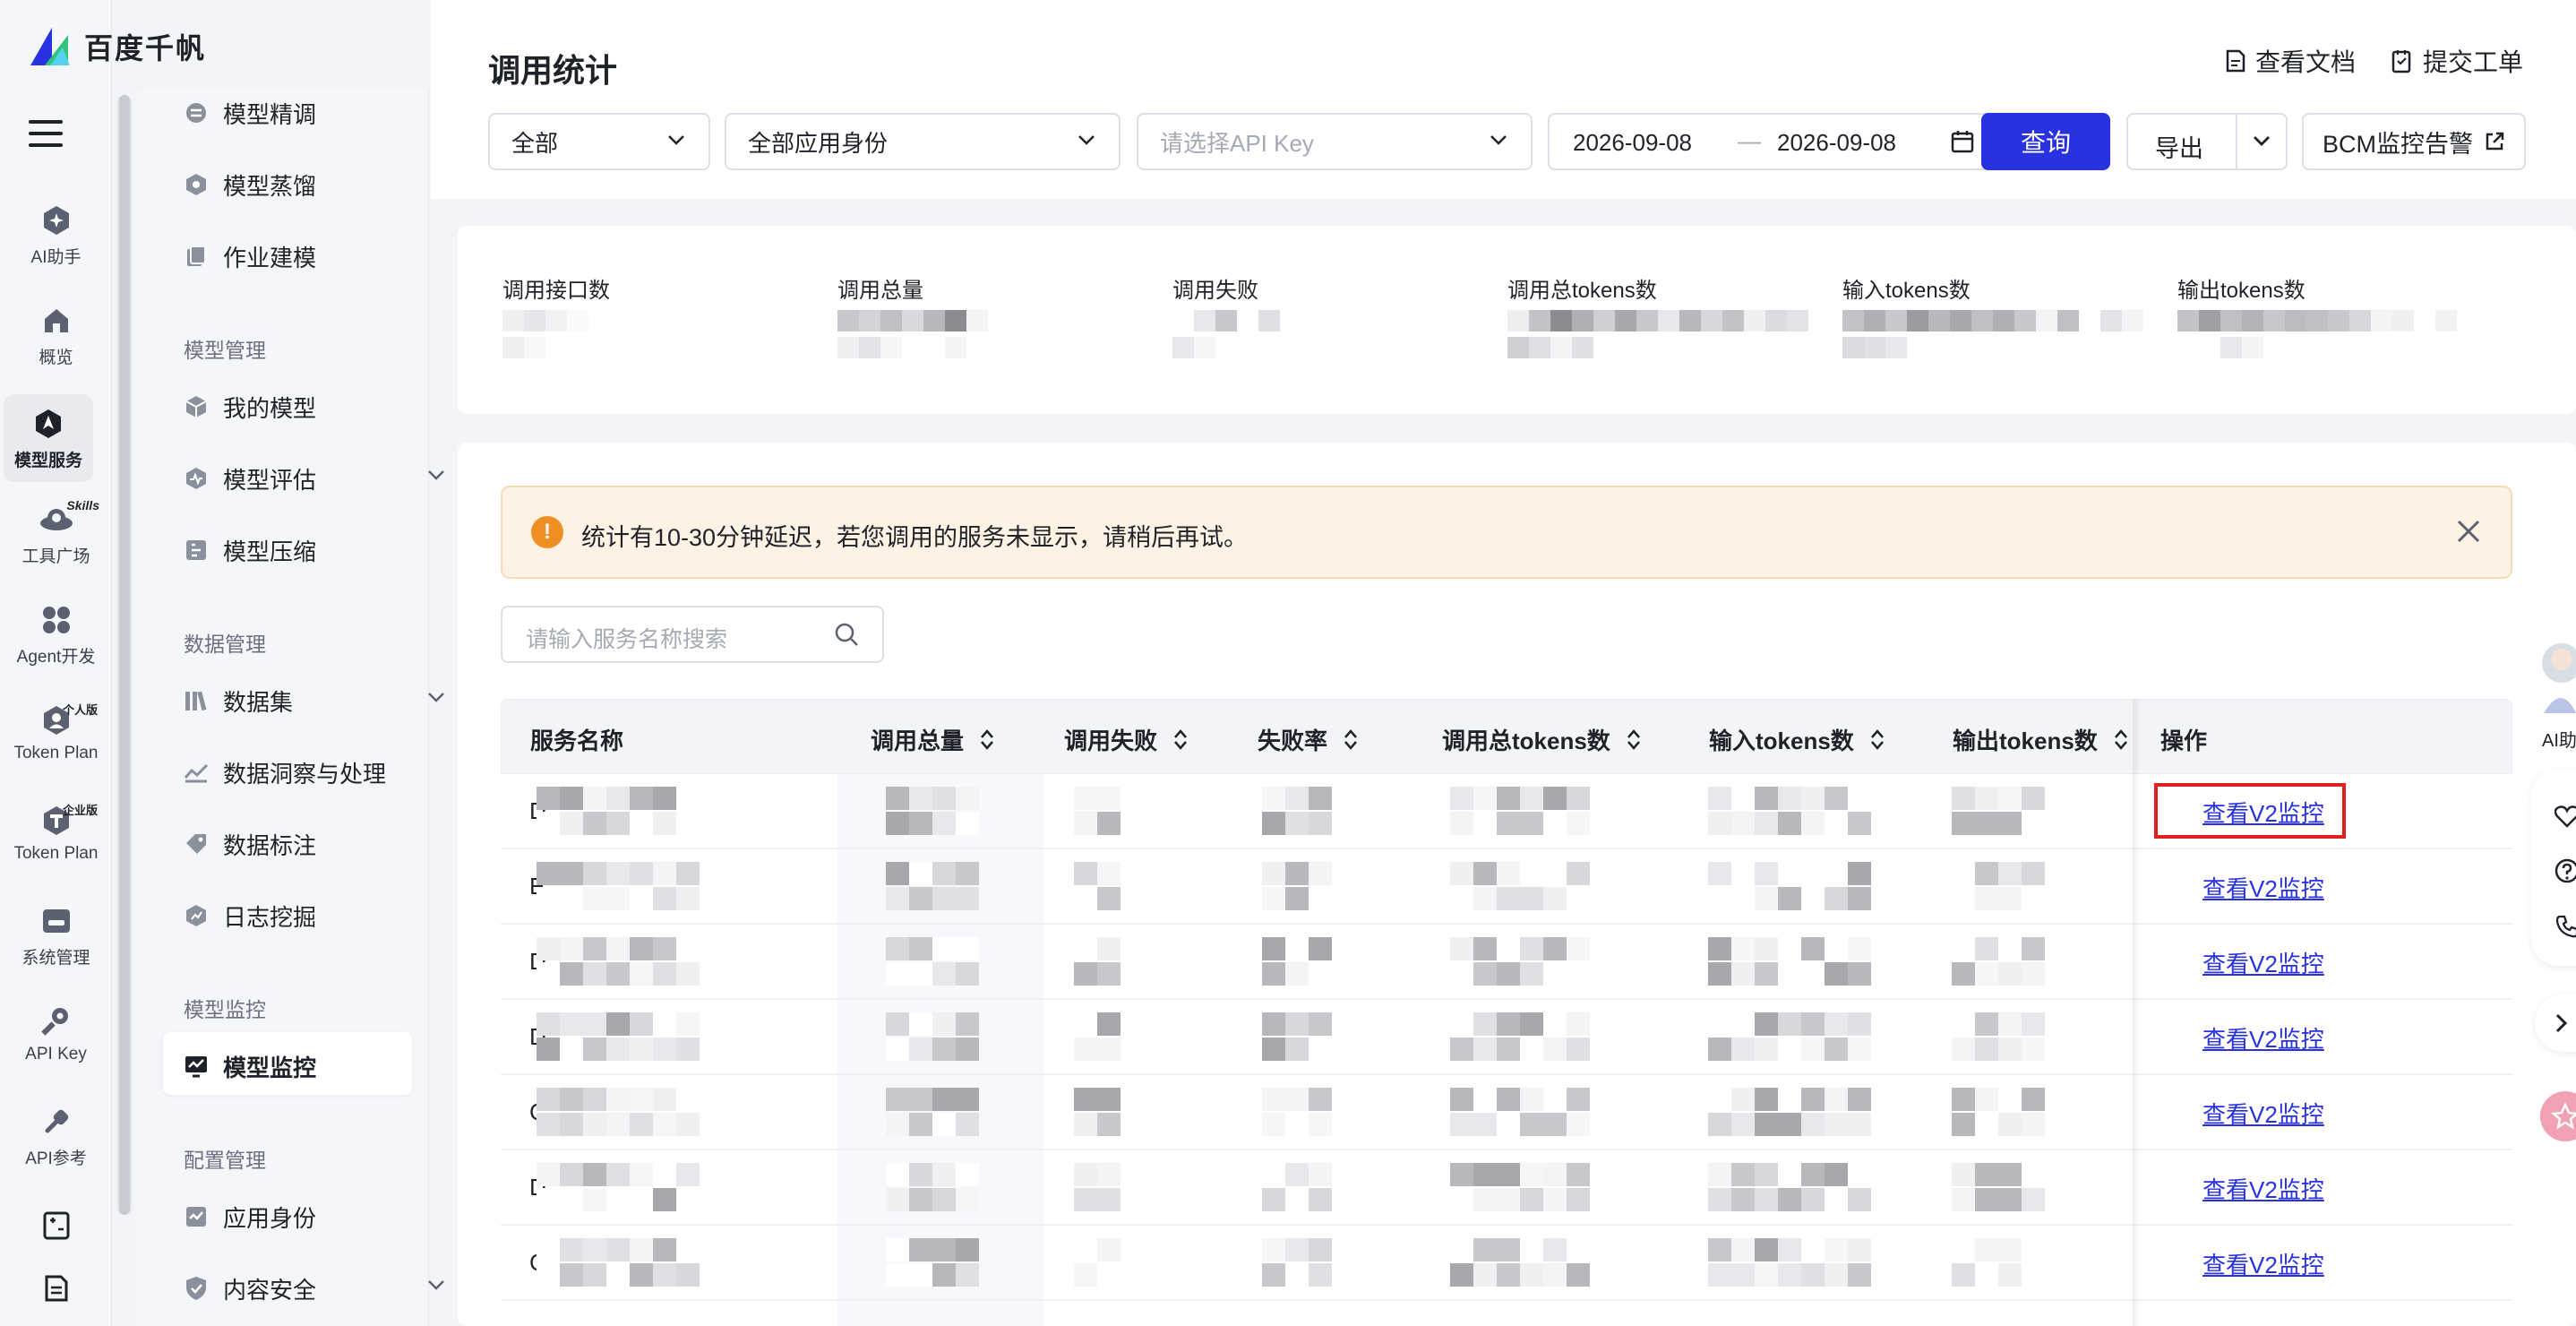 The height and width of the screenshot is (1326, 2576). I want to click on ai-assistant-icon, so click(56, 220).